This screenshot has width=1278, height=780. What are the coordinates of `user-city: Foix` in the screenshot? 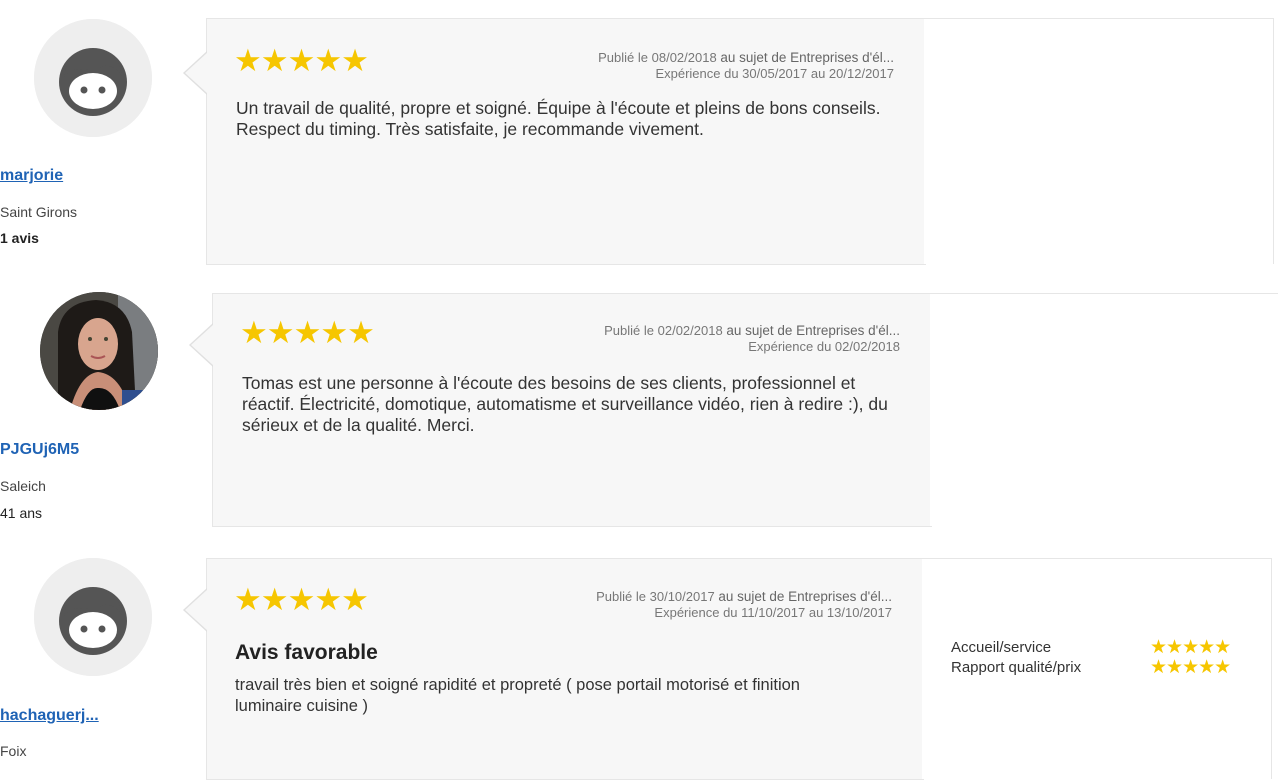 It's located at (13, 751).